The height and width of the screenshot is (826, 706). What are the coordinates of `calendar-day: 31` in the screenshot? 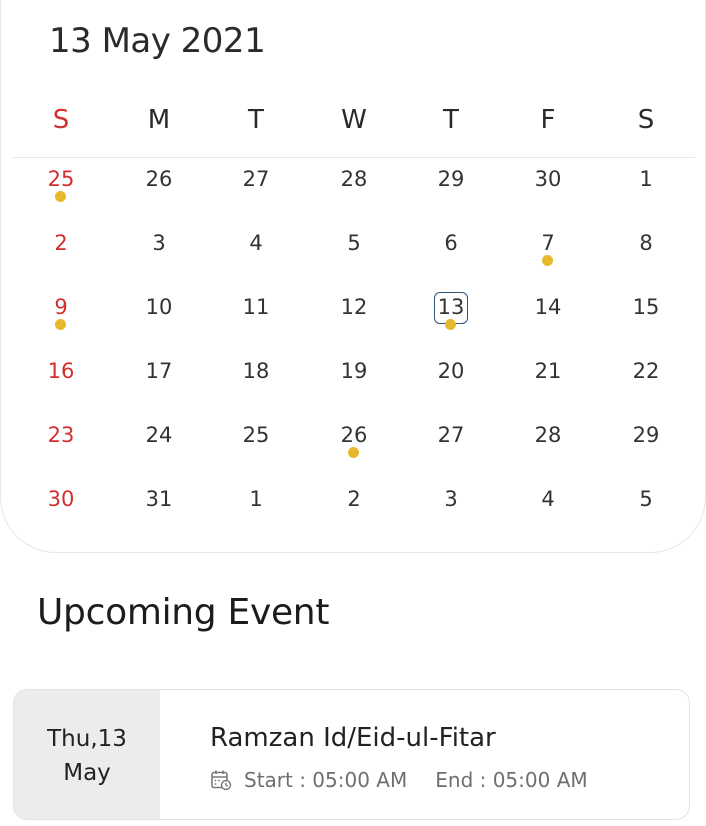 It's located at (159, 499).